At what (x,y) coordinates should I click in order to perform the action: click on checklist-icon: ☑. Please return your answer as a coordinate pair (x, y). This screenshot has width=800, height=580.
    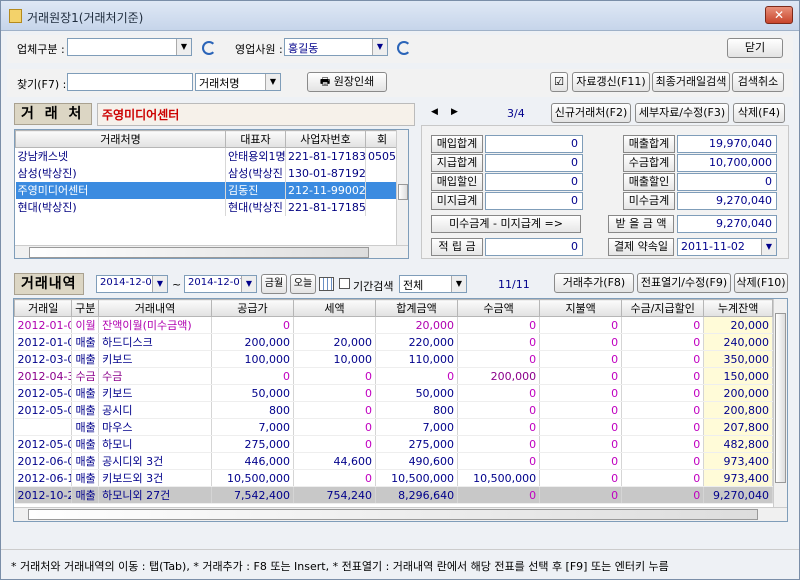
    Looking at the image, I should click on (559, 82).